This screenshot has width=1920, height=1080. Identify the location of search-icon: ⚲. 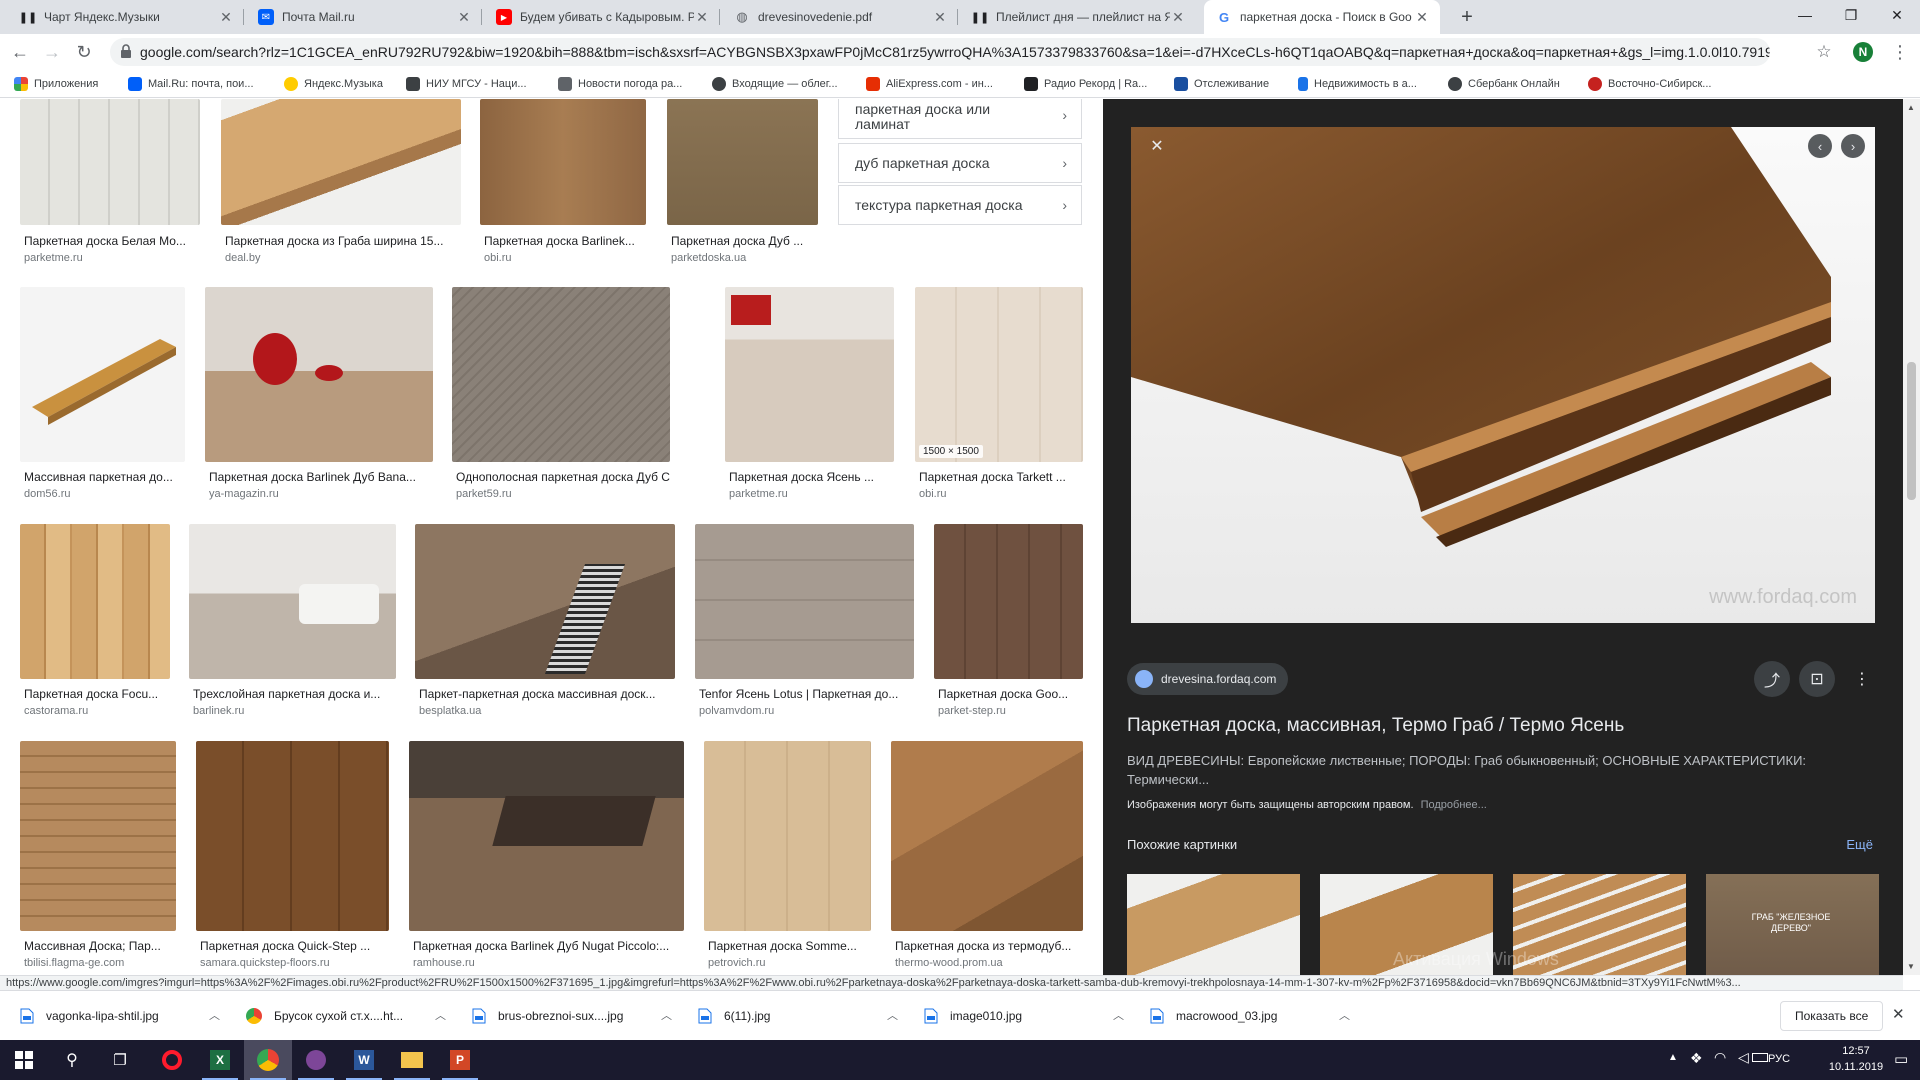
(72, 1060).